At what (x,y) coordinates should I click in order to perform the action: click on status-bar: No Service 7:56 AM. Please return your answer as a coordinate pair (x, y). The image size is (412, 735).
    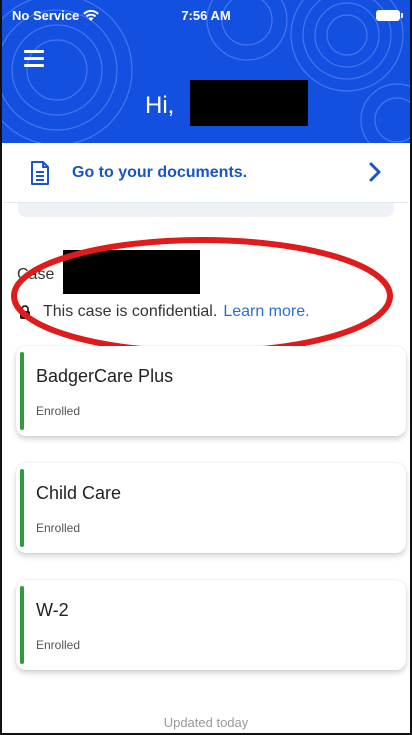
    Looking at the image, I should click on (207, 16).